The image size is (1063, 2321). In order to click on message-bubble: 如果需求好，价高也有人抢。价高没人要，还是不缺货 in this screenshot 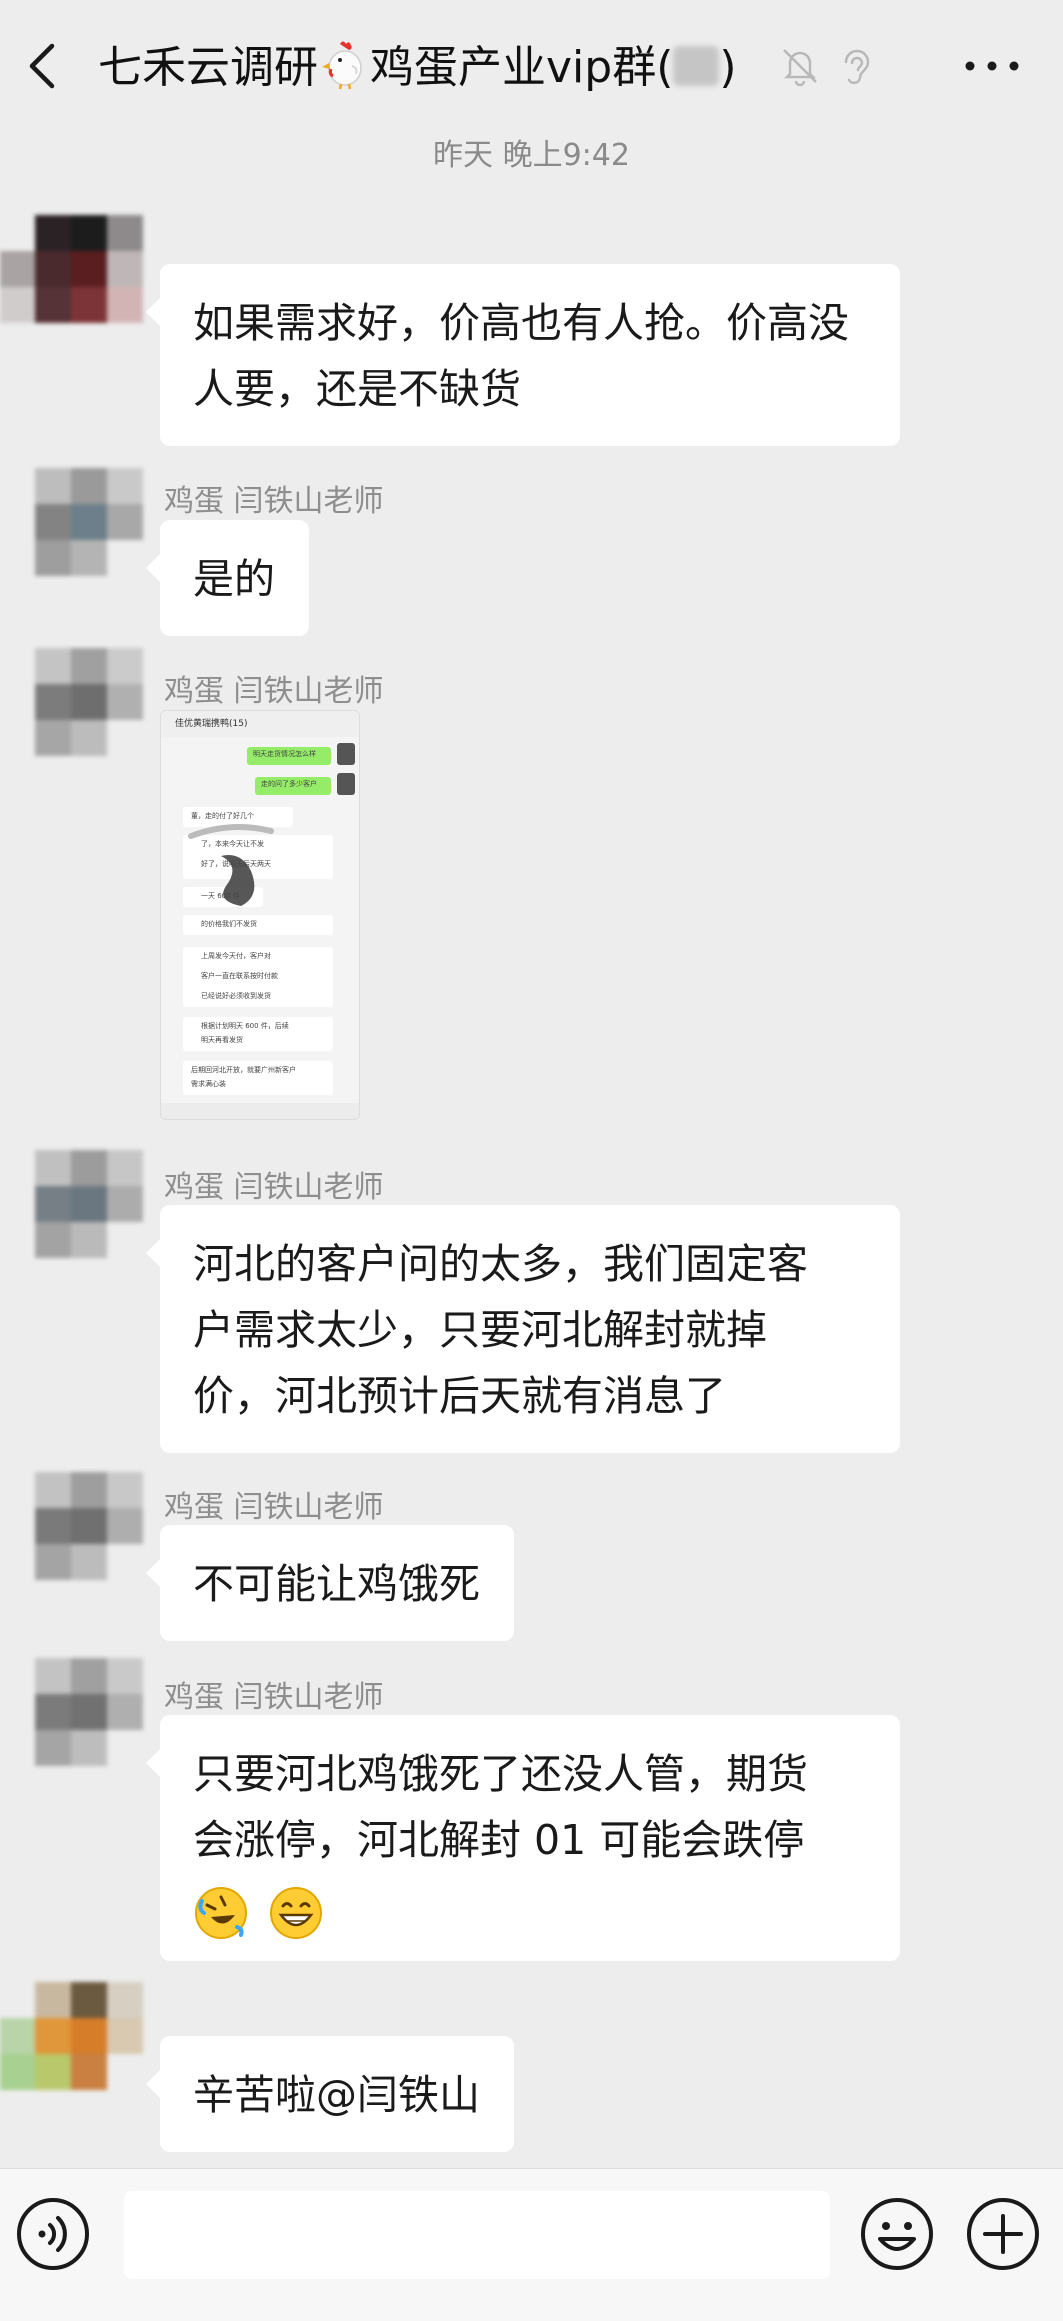, I will do `click(523, 355)`.